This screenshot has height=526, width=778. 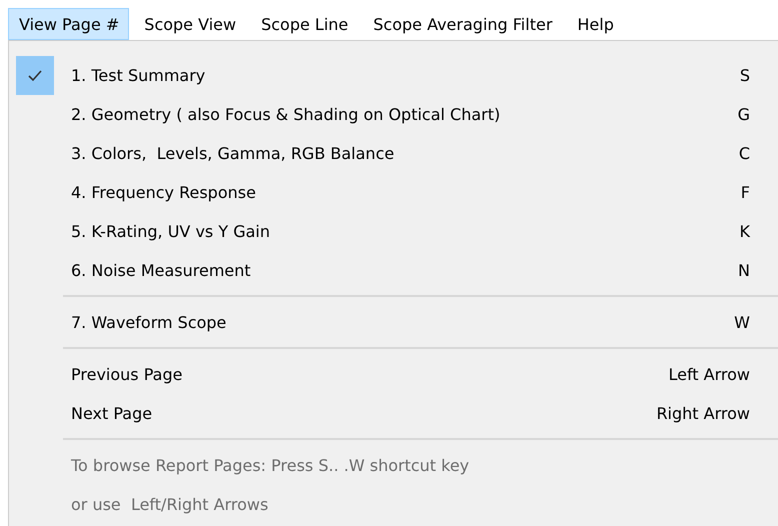 I want to click on shortcut-text: W, so click(x=742, y=322).